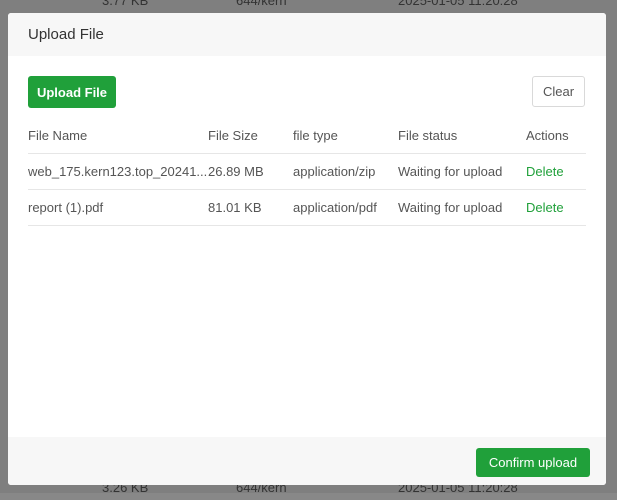 This screenshot has height=500, width=617. What do you see at coordinates (307, 34) in the screenshot?
I see `dialog-header: Upload File` at bounding box center [307, 34].